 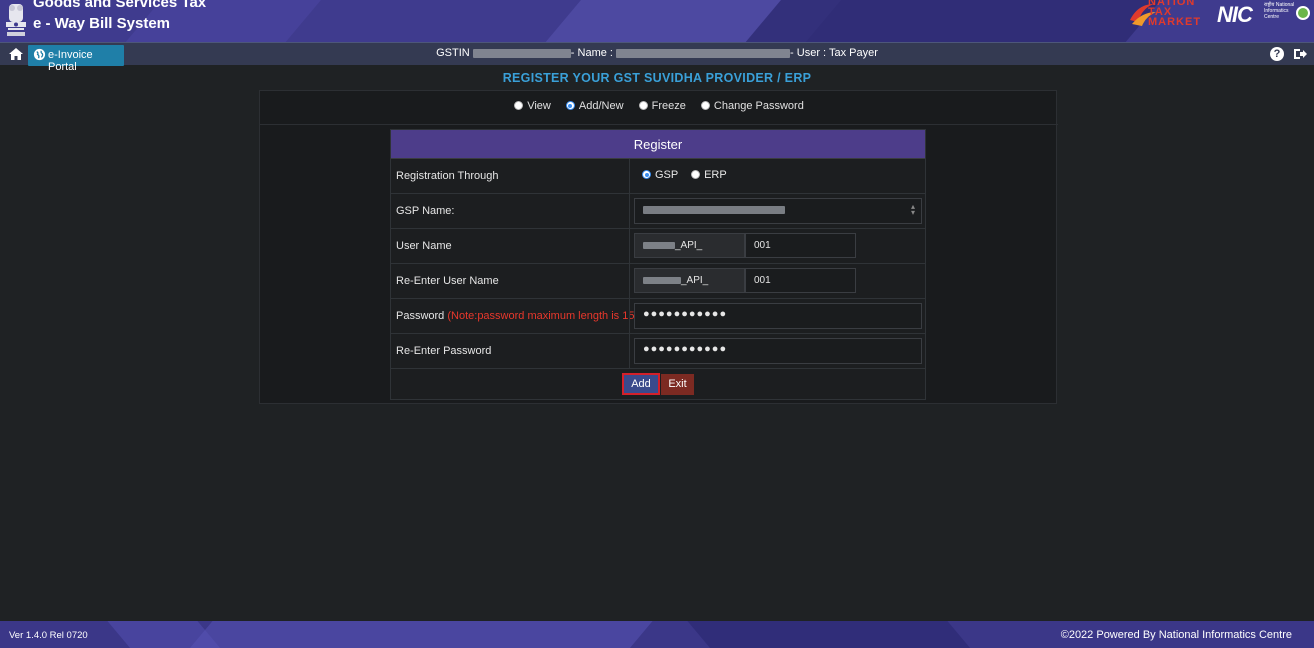 What do you see at coordinates (657, 78) in the screenshot?
I see `page-title: REGISTER YOUR GST SUVIDHA PROVIDER / ERP` at bounding box center [657, 78].